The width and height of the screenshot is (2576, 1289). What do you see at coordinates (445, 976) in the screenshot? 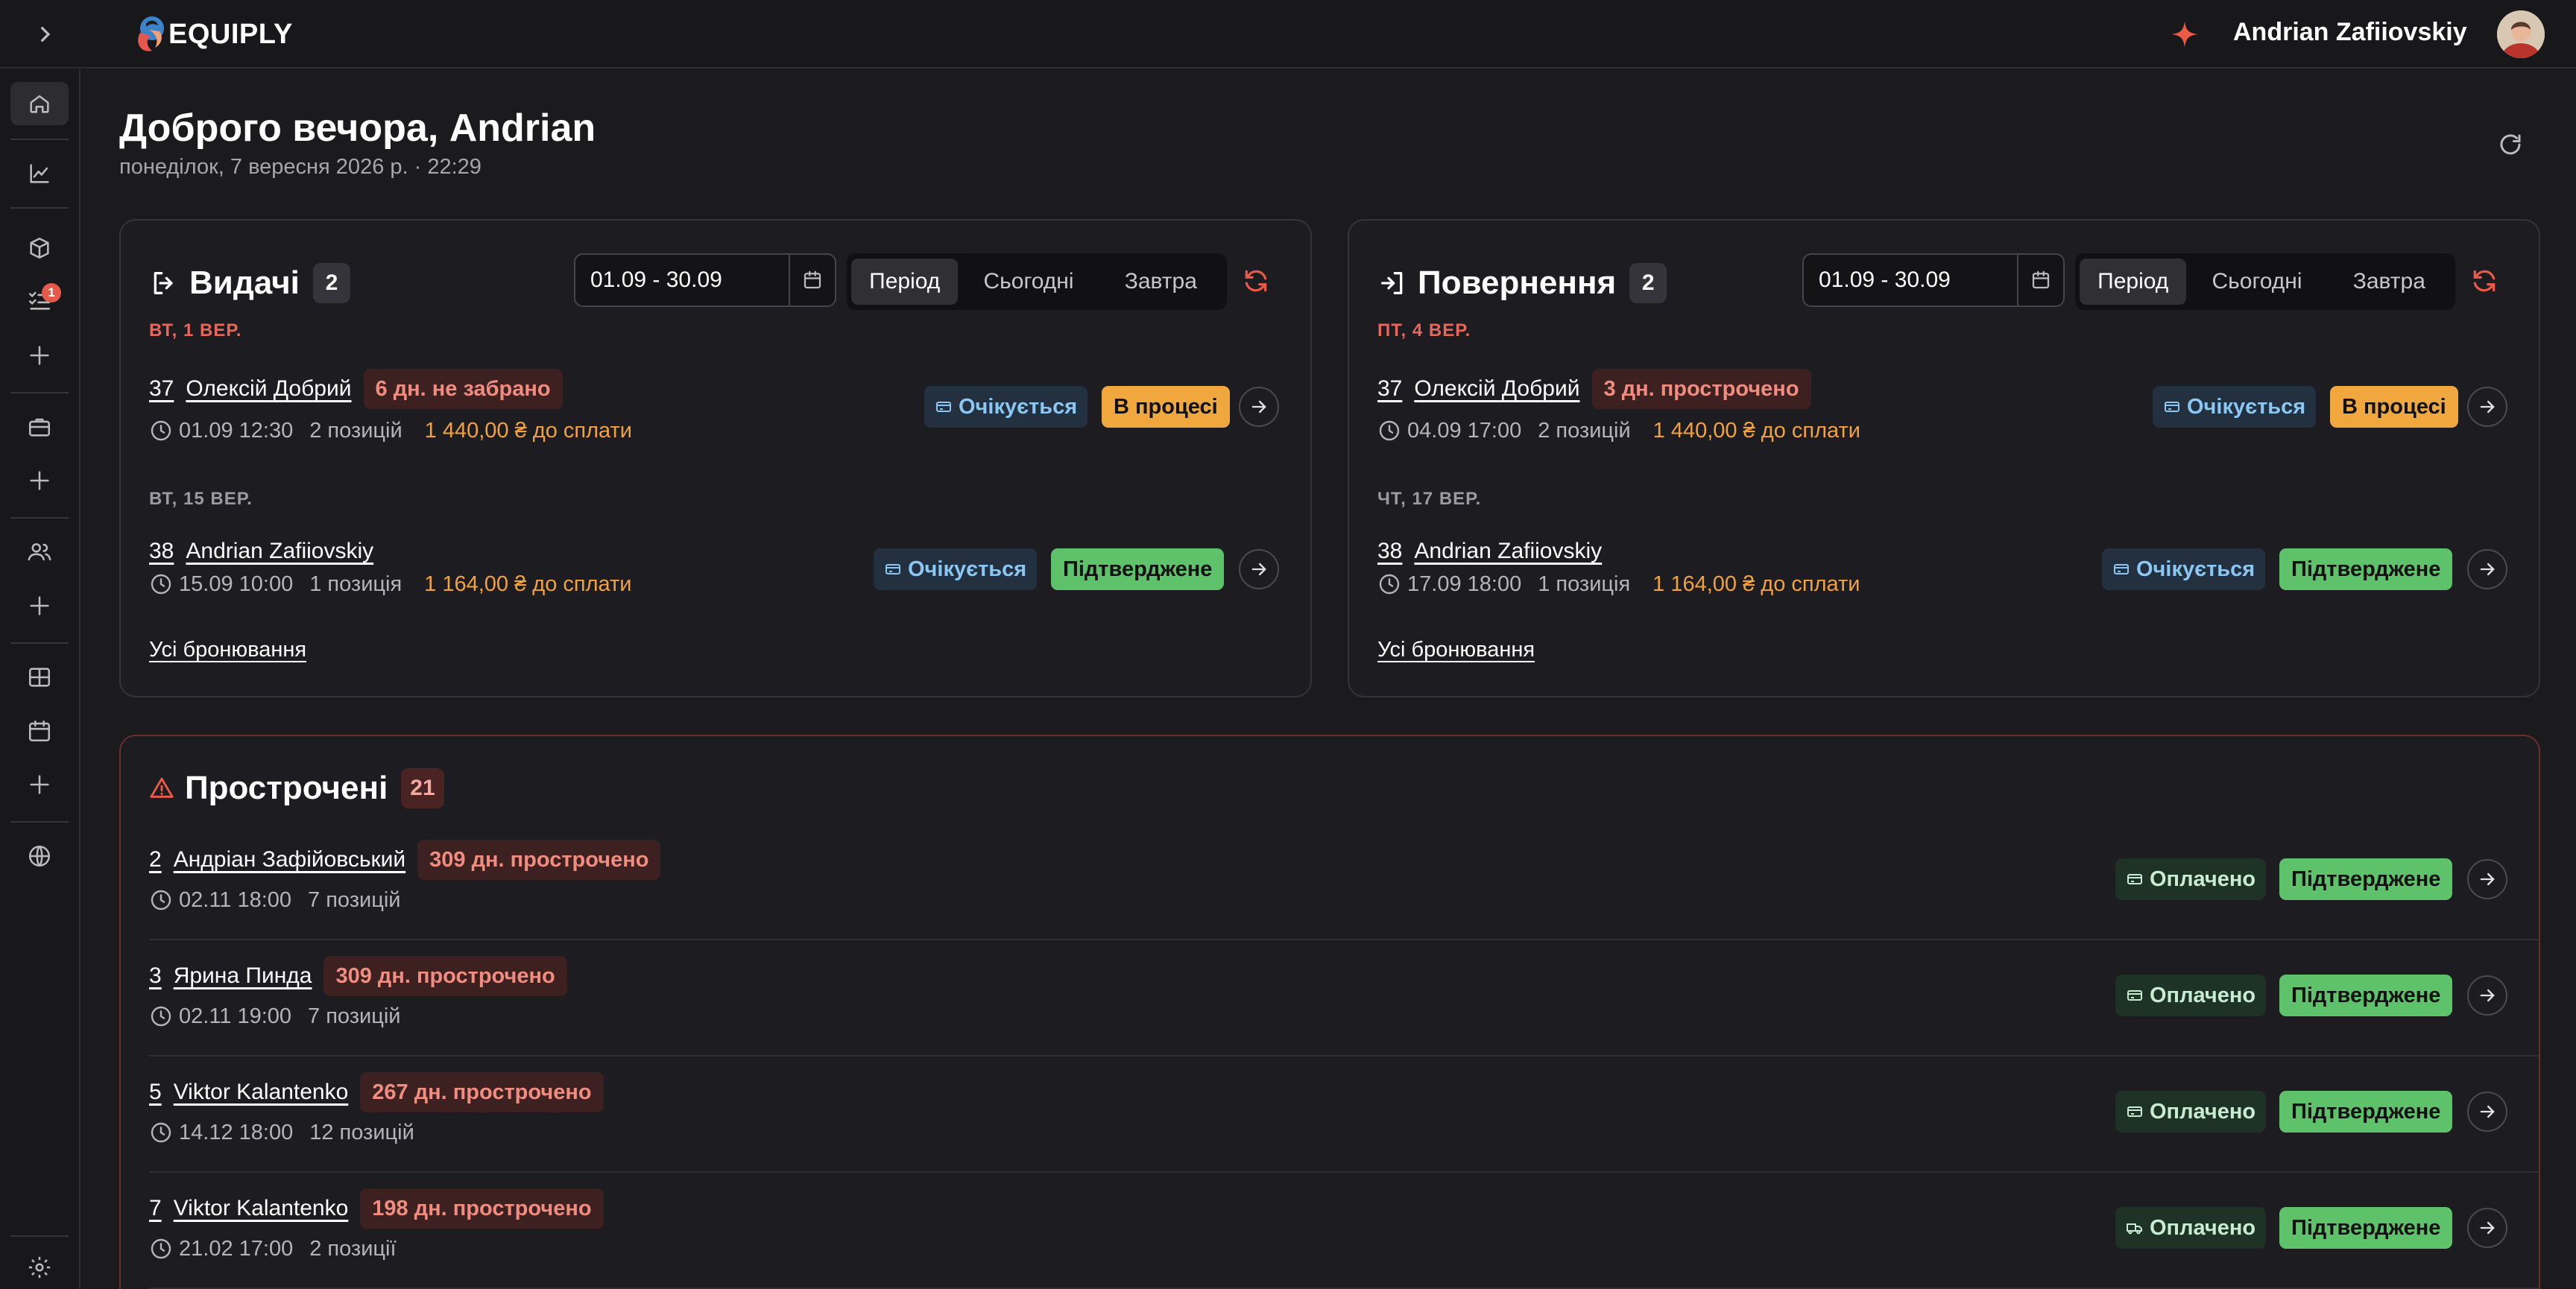
I see `overdue-badge: 309 дн. прострочено` at bounding box center [445, 976].